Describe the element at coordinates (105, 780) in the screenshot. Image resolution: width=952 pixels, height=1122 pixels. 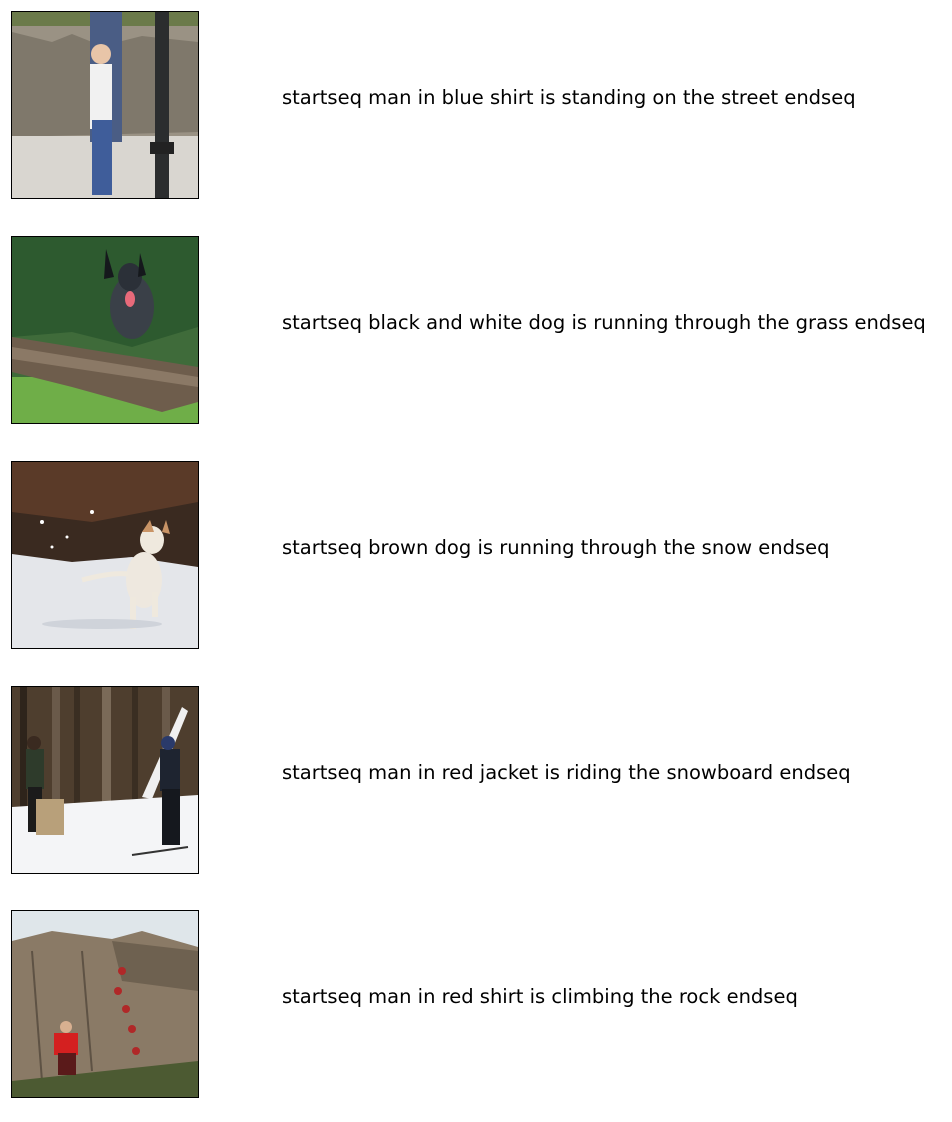
I see `photo-skiers-in-forest` at that location.